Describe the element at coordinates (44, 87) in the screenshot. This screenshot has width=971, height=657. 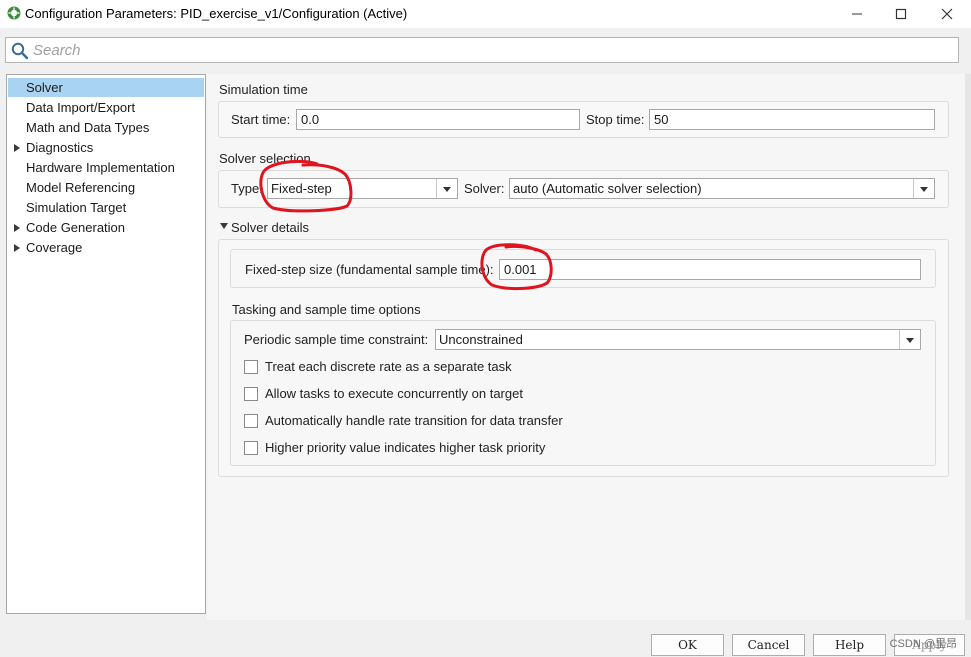
I see `tree-item-label: Solver` at that location.